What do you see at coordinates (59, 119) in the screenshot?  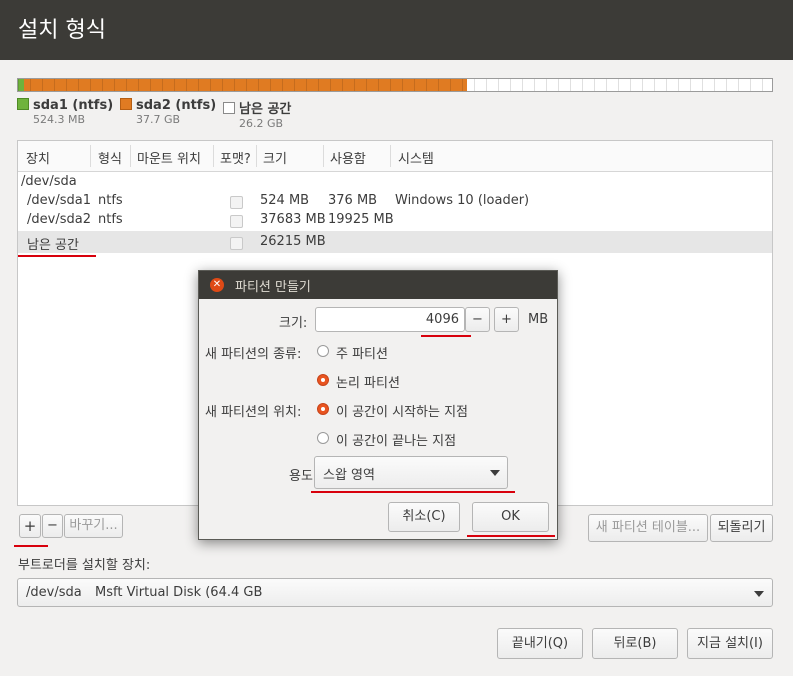 I see `legend-size: 524.3 MB` at bounding box center [59, 119].